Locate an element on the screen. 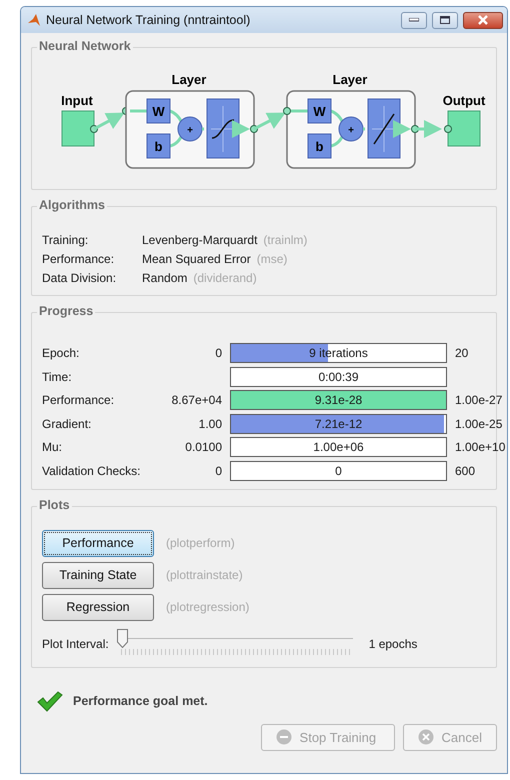 This screenshot has width=510, height=780. close-button is located at coordinates (483, 20).